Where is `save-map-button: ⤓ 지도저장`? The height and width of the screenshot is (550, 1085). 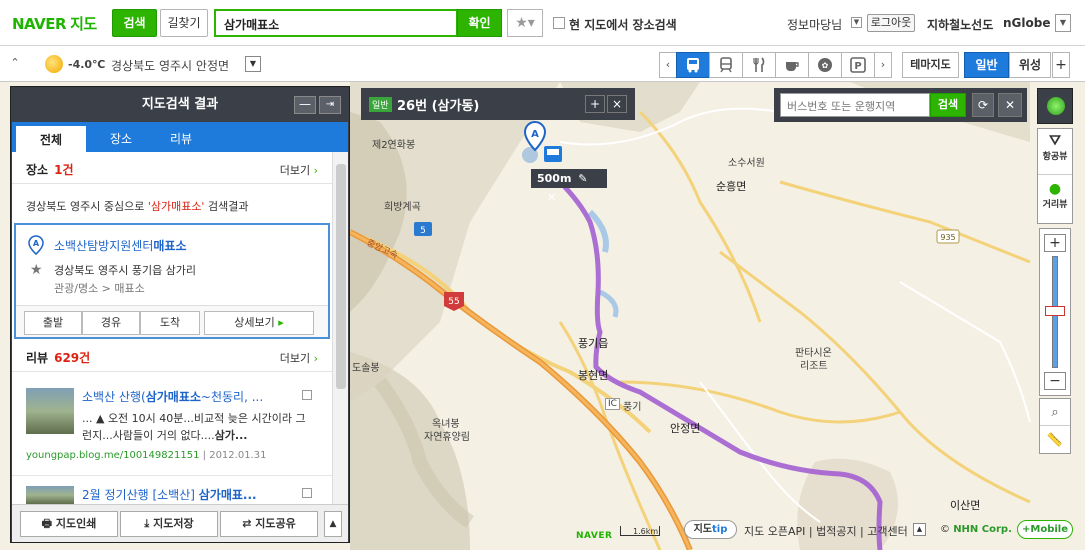 save-map-button: ⤓ 지도저장 is located at coordinates (169, 524).